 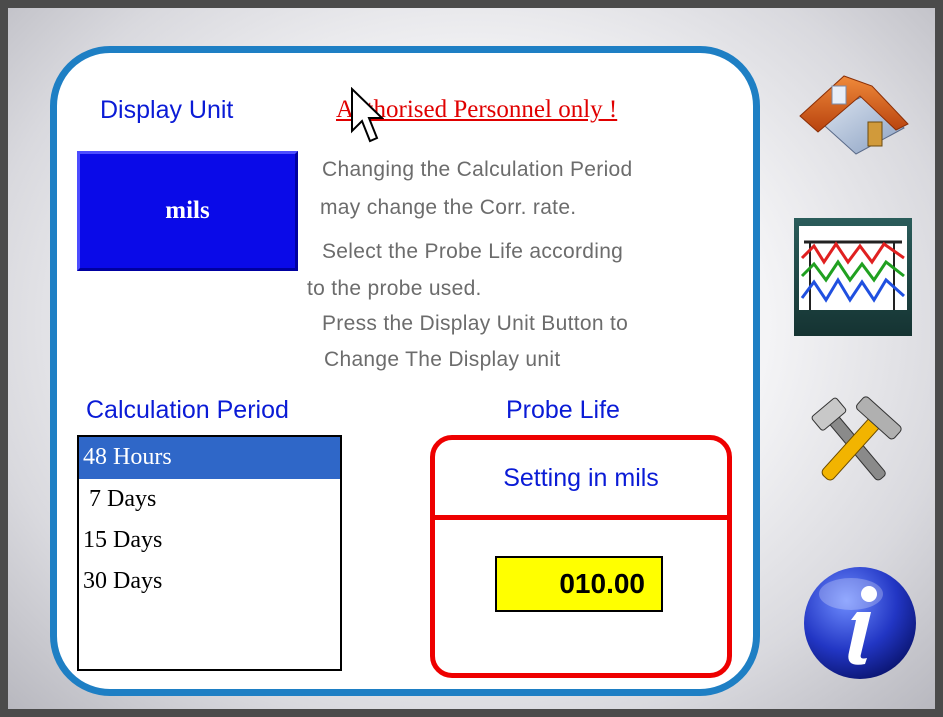 What do you see at coordinates (394, 288) in the screenshot?
I see `help-line: to the probe used.` at bounding box center [394, 288].